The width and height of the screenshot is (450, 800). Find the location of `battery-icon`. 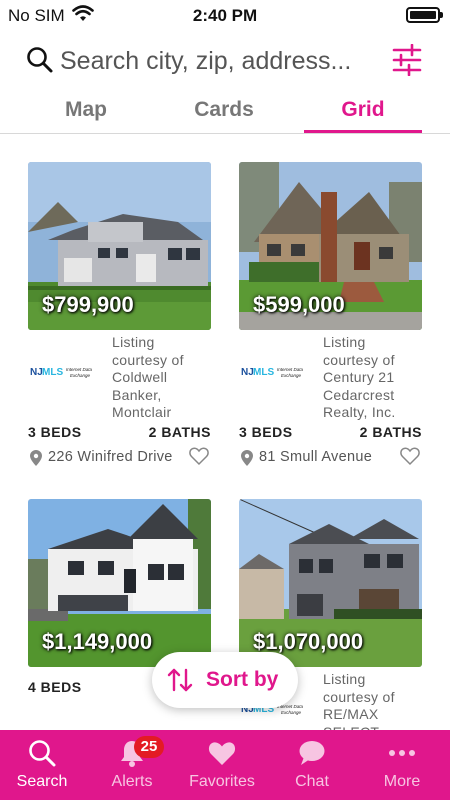

battery-icon is located at coordinates (424, 15).